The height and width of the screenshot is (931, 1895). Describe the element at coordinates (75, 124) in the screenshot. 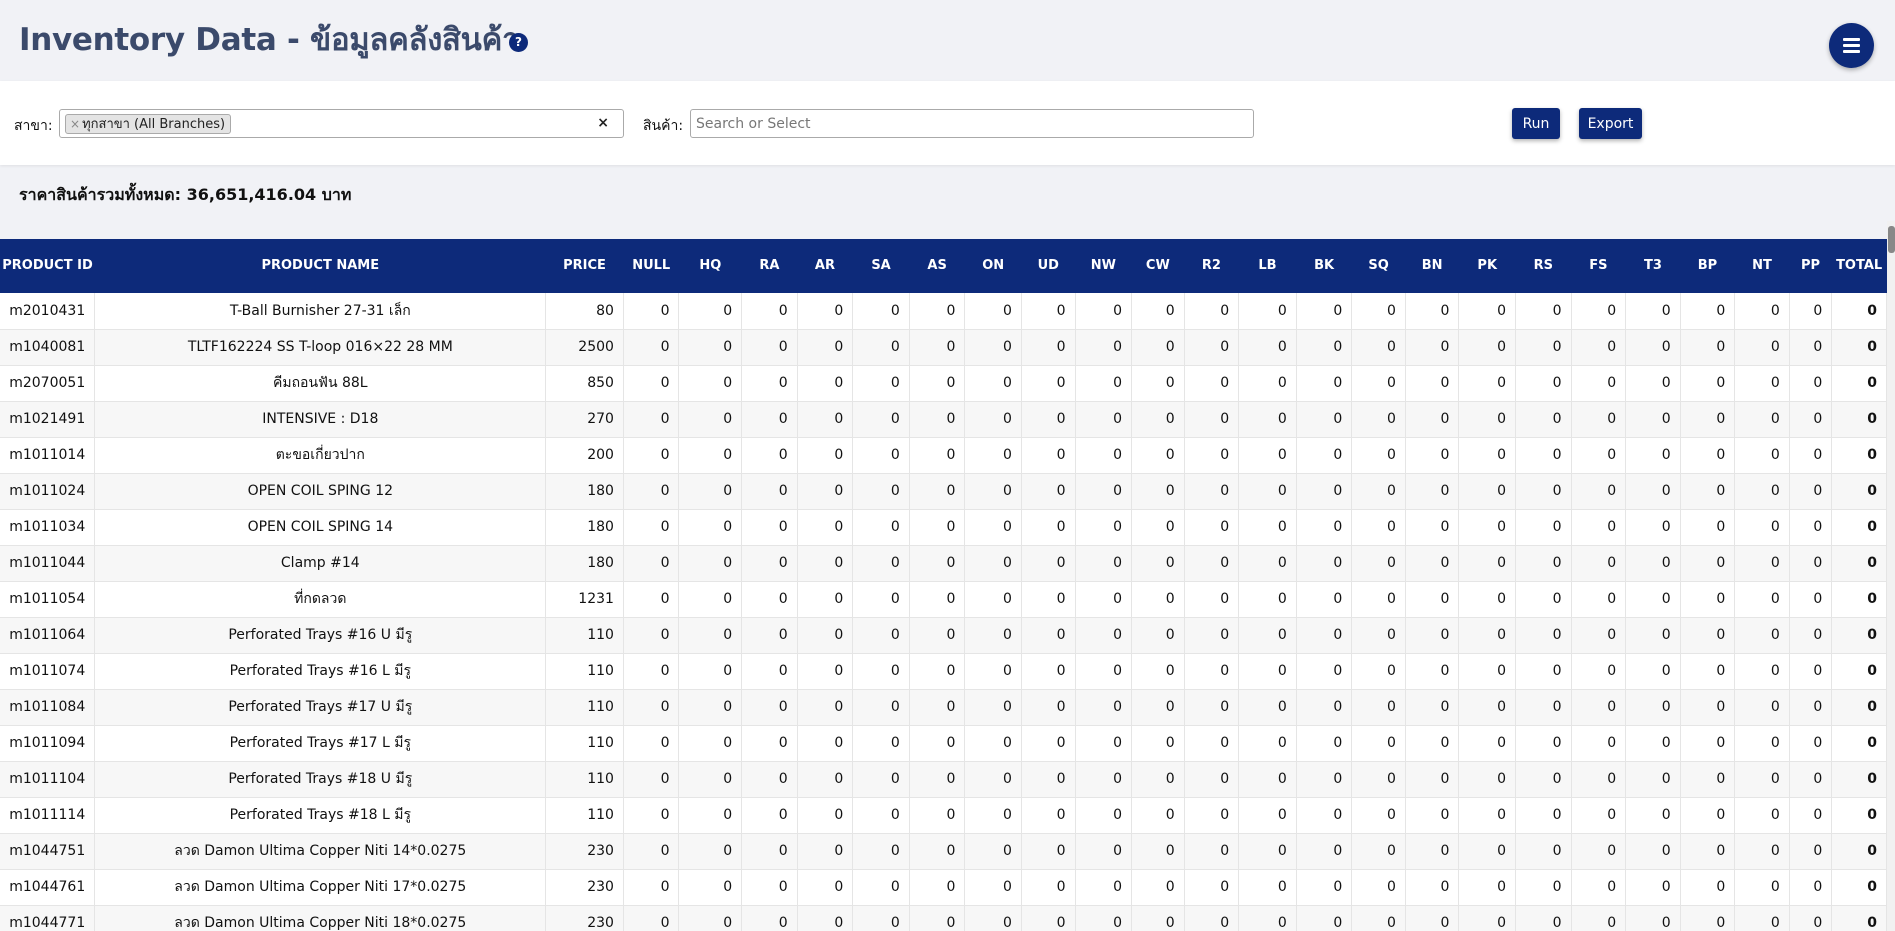

I see `tag-remove-icon: ×` at that location.